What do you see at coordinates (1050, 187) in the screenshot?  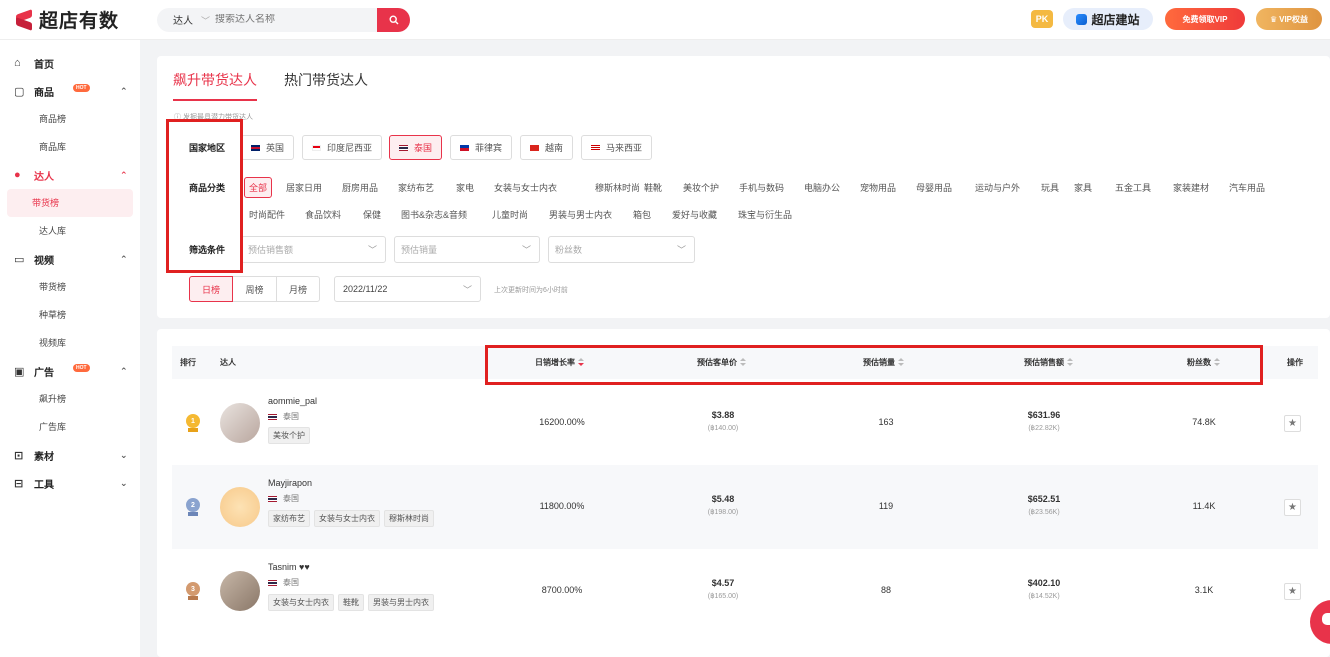 I see `category-chip: 玩具` at bounding box center [1050, 187].